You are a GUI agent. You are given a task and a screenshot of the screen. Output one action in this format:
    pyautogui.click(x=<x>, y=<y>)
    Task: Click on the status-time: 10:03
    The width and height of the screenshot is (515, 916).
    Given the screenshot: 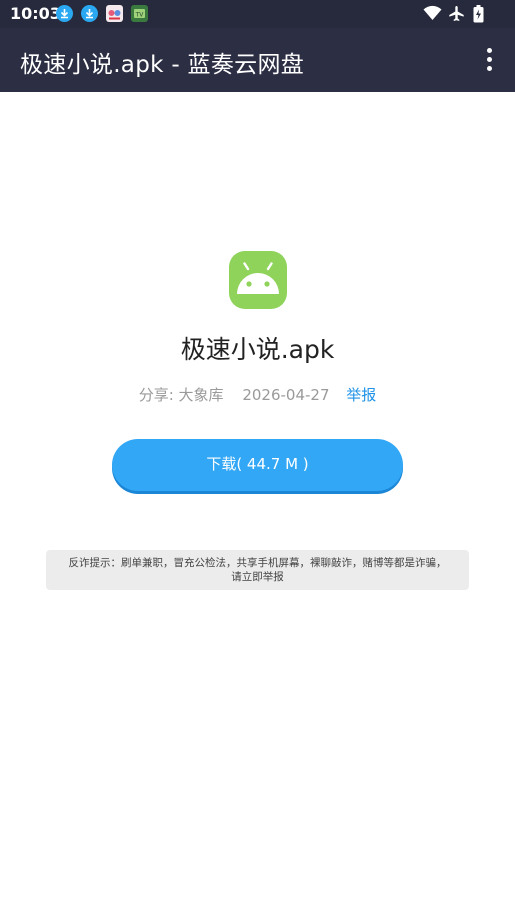 What is the action you would take?
    pyautogui.click(x=35, y=13)
    